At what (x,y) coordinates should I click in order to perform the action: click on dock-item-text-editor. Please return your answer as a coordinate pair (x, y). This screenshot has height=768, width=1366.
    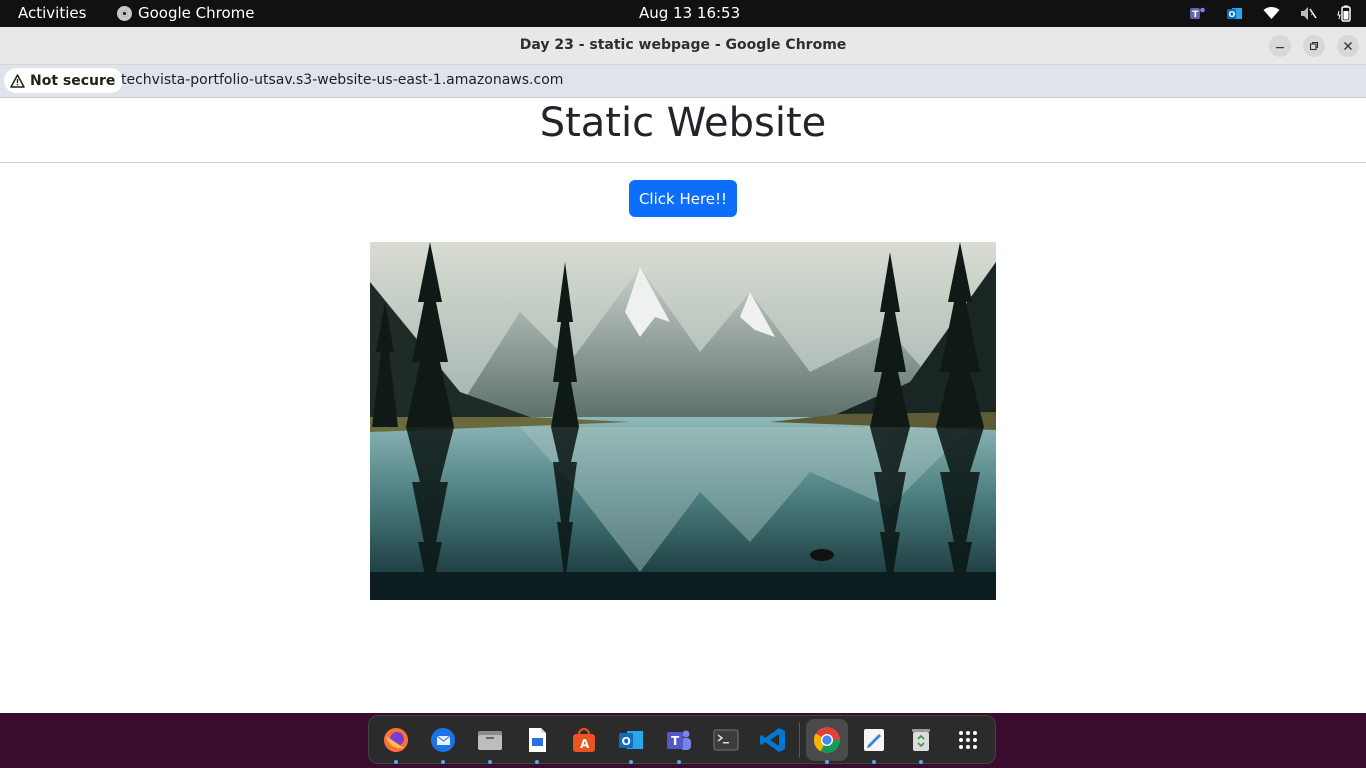
    Looking at the image, I should click on (874, 741).